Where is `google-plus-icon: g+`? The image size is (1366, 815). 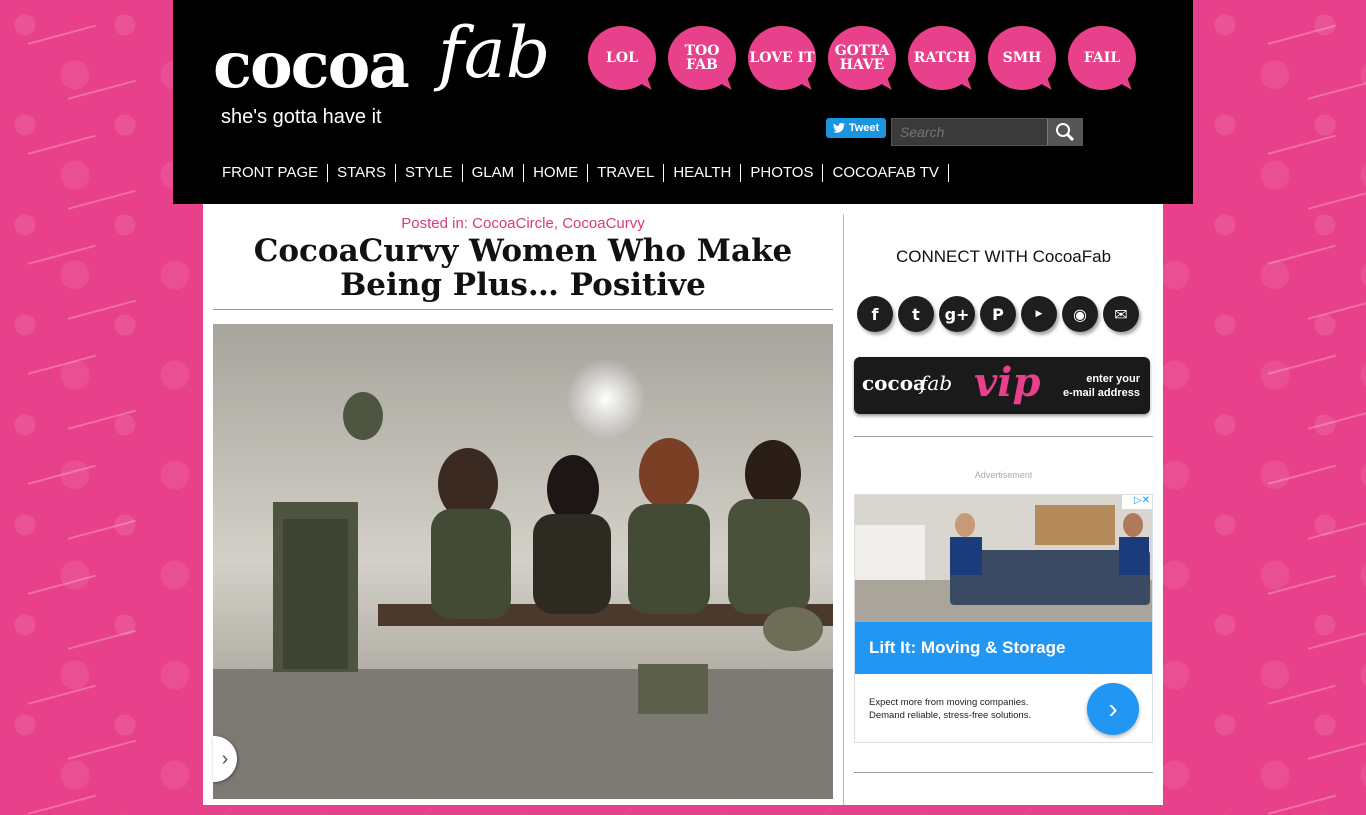
google-plus-icon: g+ is located at coordinates (957, 314).